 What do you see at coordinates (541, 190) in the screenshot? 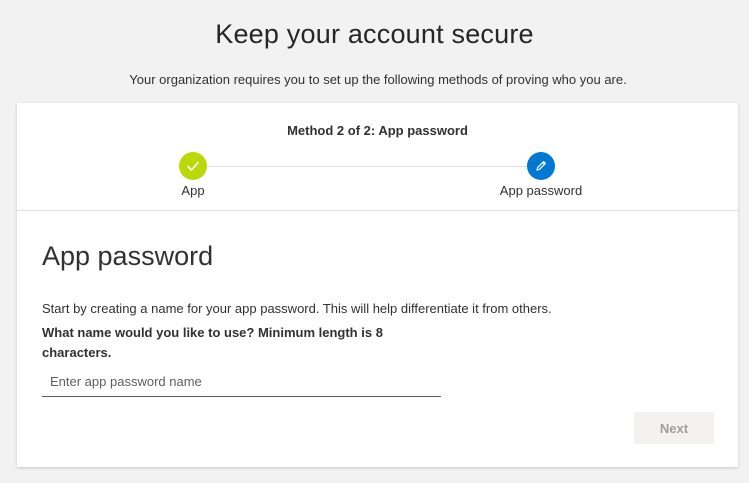
I see `step-2-label: App password` at bounding box center [541, 190].